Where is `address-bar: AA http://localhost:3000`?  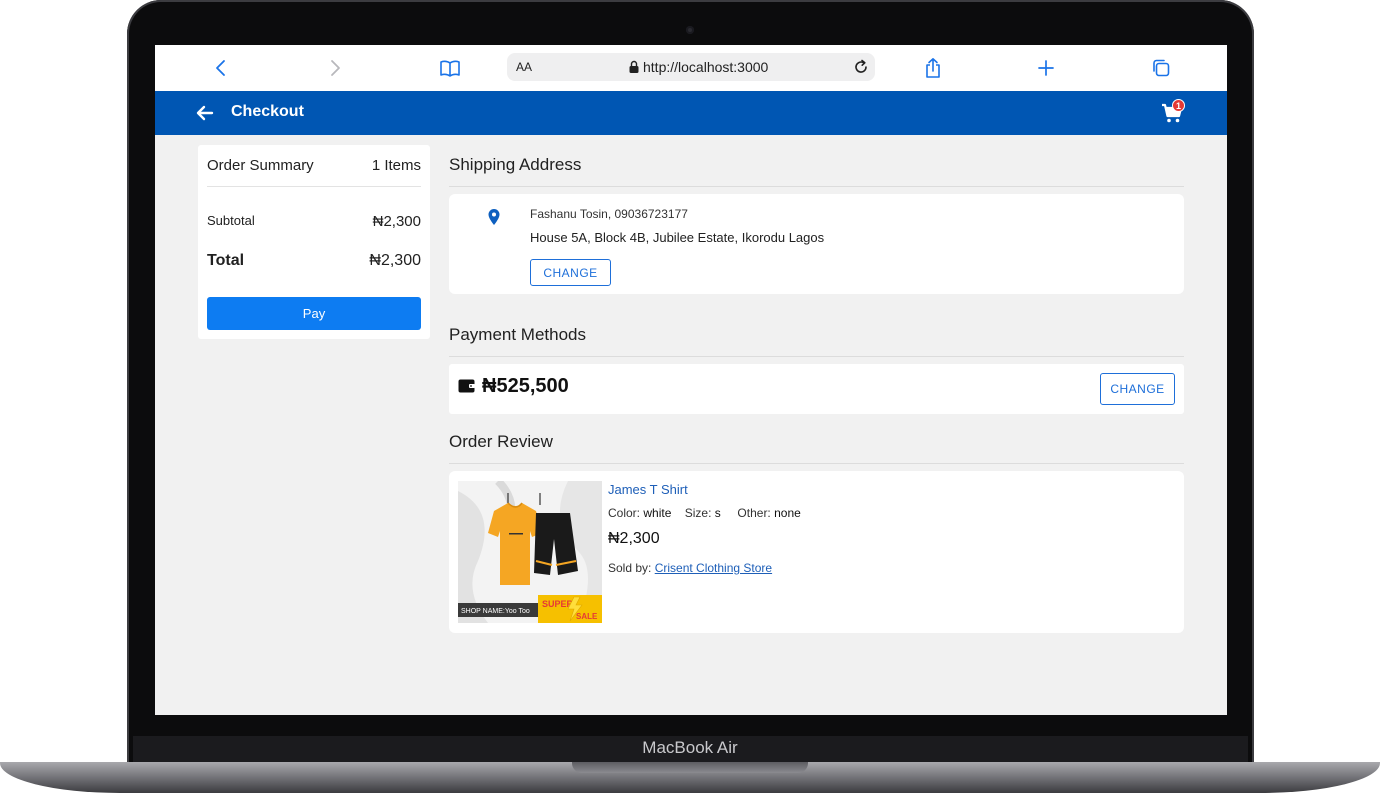
address-bar: AA http://localhost:3000 is located at coordinates (691, 67).